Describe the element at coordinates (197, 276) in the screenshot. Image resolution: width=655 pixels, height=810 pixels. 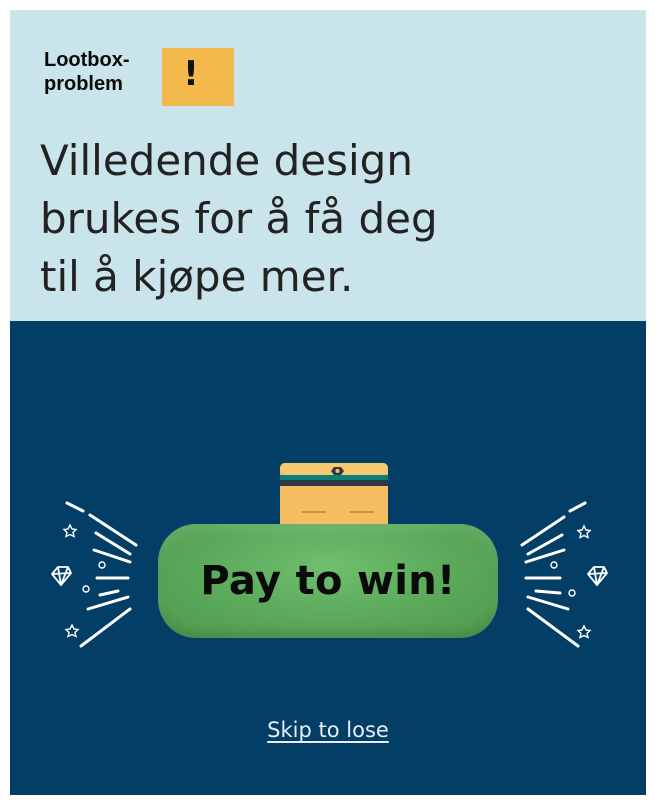
I see `headline-line-3: til å kjøpe mer.` at that location.